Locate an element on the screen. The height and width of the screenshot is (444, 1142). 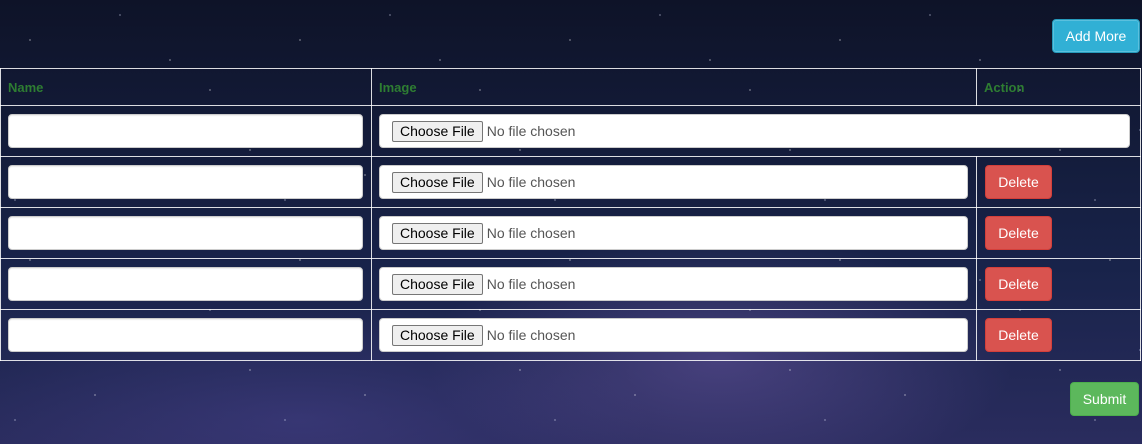
column-header-action: Action is located at coordinates (1058, 87).